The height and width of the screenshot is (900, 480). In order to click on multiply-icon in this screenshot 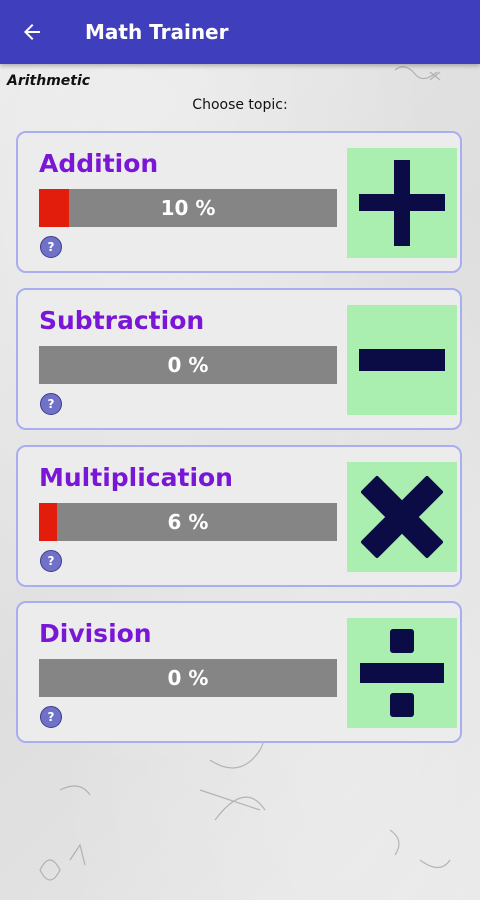, I will do `click(402, 517)`.